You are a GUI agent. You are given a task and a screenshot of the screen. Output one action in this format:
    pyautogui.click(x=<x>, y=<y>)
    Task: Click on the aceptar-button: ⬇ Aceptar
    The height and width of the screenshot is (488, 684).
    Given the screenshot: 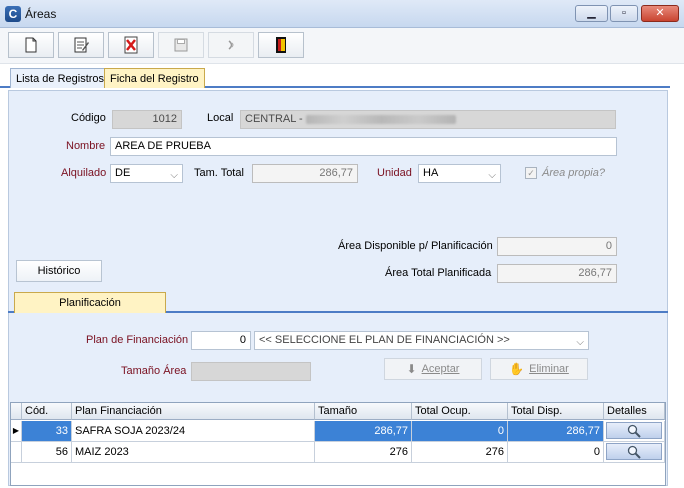 What is the action you would take?
    pyautogui.click(x=433, y=369)
    